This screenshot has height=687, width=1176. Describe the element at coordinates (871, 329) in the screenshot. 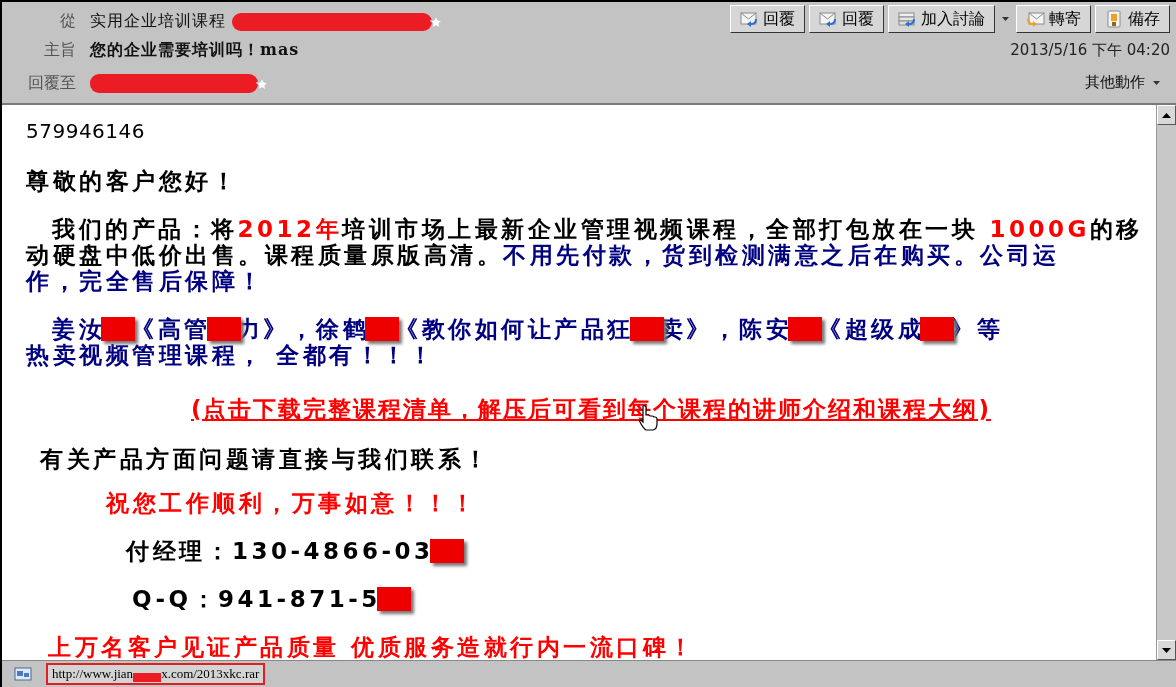

I see `body-text: 《超级成` at that location.